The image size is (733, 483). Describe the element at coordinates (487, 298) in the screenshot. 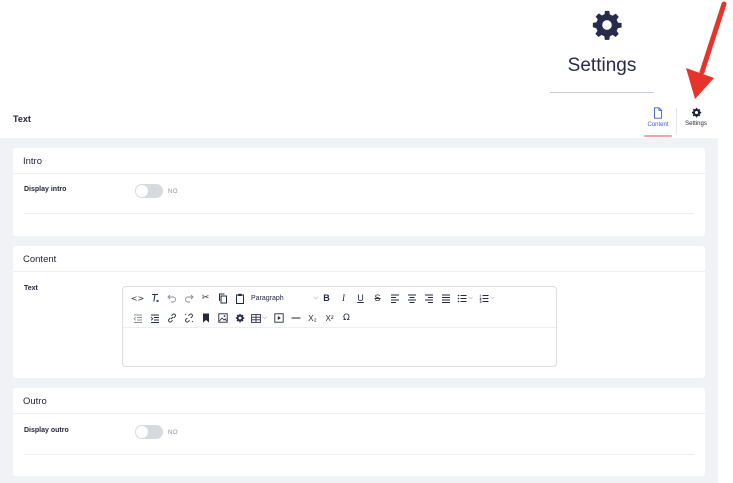

I see `numbered-list-icon: ⌵` at that location.